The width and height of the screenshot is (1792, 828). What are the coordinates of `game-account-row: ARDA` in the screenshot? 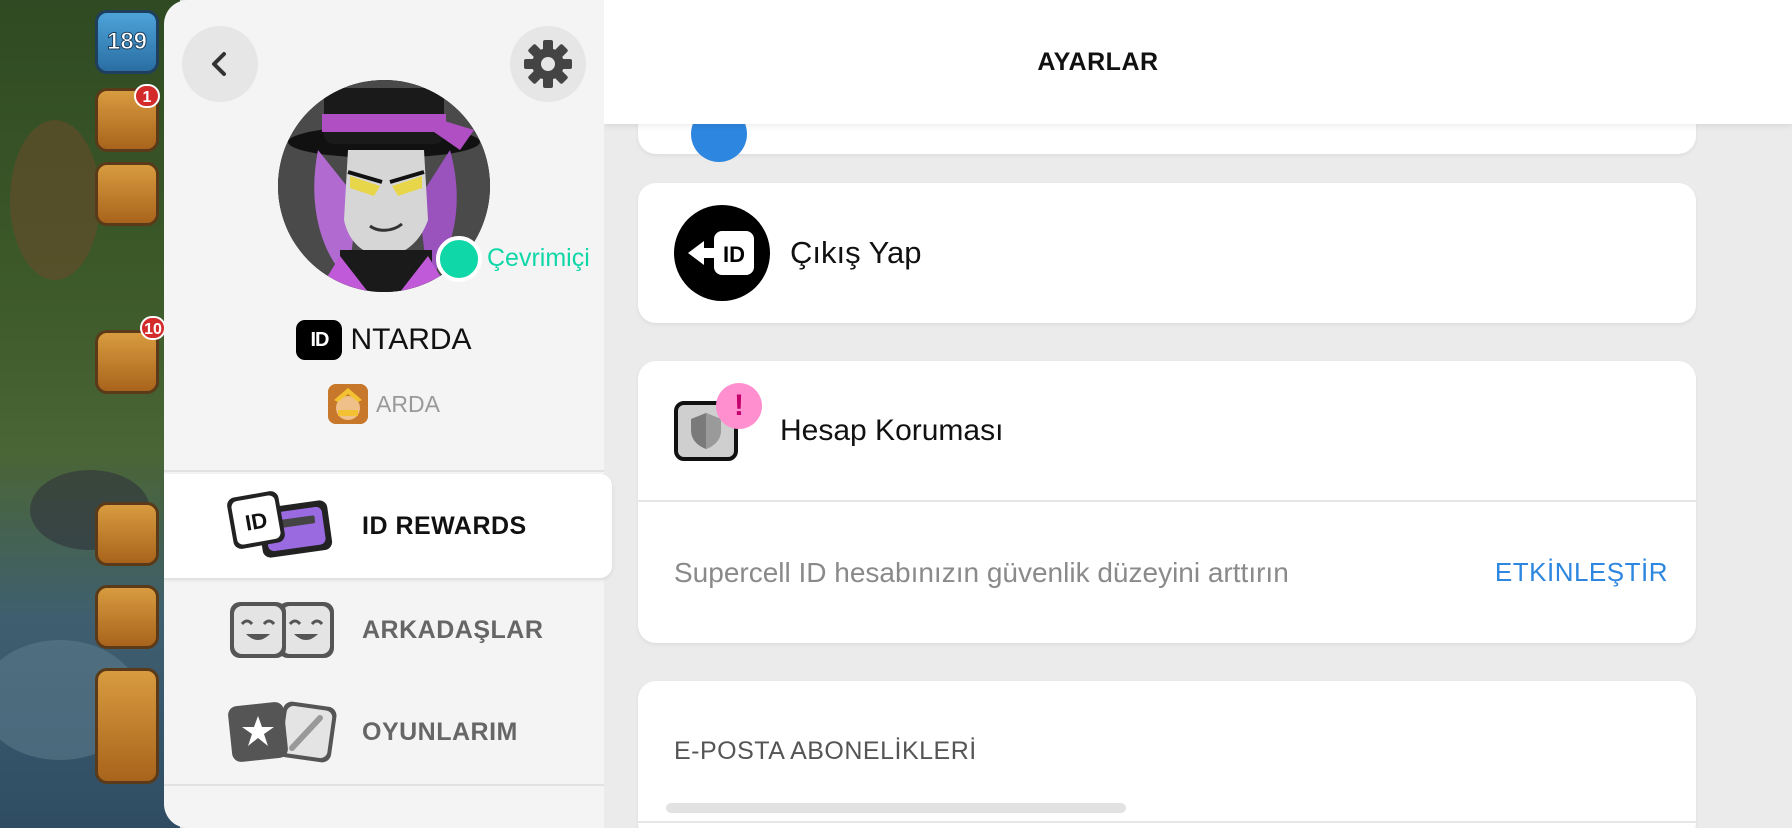 It's located at (384, 404).